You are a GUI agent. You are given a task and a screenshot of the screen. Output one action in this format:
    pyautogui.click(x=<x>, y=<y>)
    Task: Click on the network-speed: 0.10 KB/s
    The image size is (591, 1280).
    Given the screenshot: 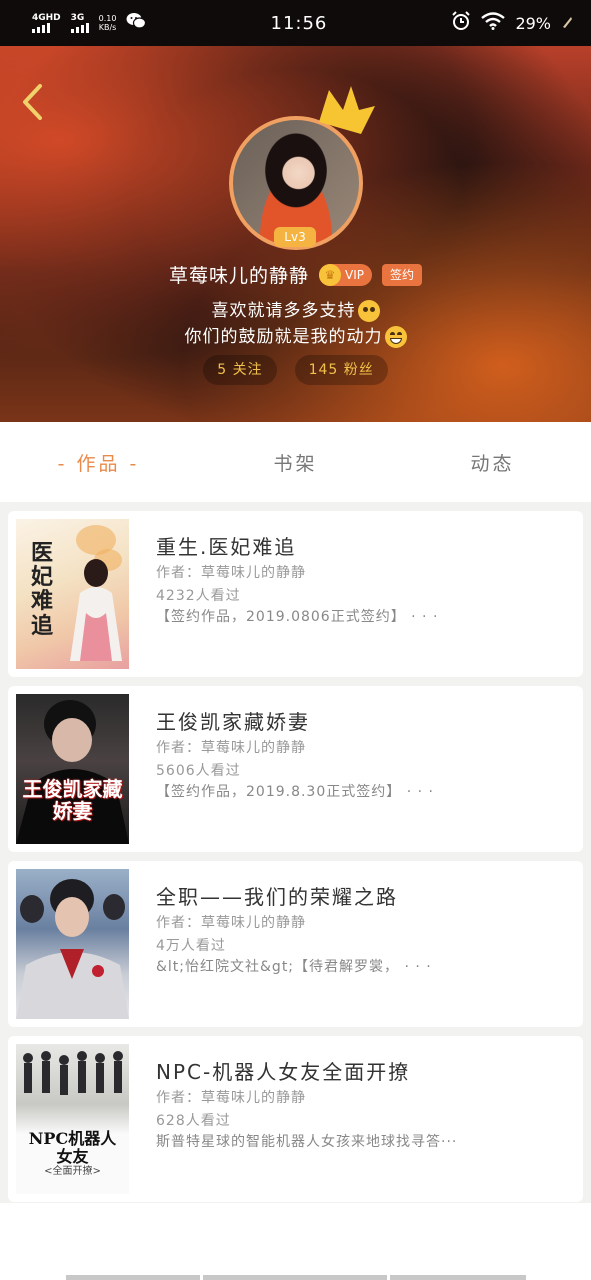 What is the action you would take?
    pyautogui.click(x=108, y=23)
    